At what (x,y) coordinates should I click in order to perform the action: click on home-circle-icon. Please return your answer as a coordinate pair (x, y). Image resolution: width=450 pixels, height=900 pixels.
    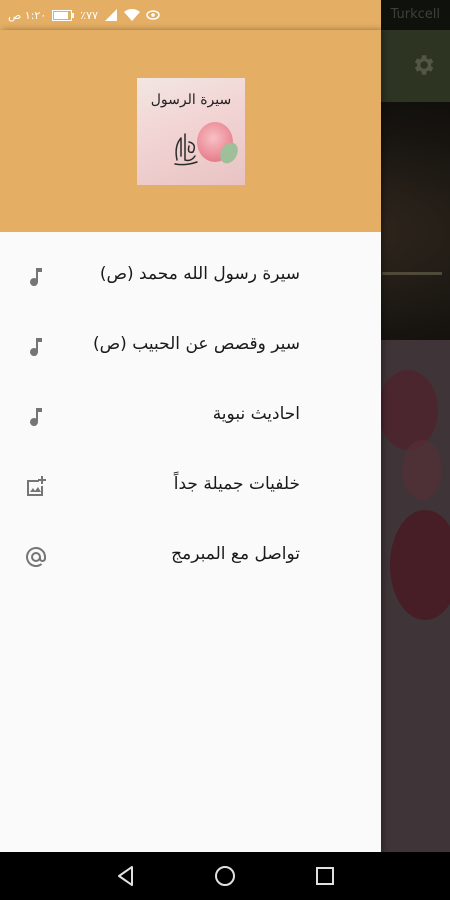
    Looking at the image, I should click on (225, 876).